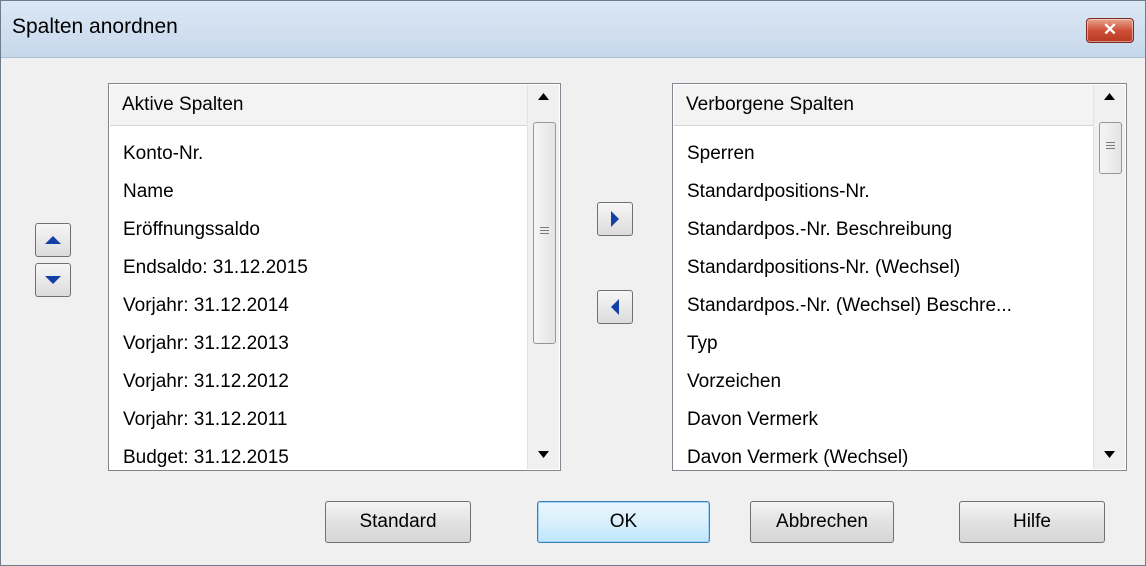  I want to click on list-item: Typ, so click(702, 344).